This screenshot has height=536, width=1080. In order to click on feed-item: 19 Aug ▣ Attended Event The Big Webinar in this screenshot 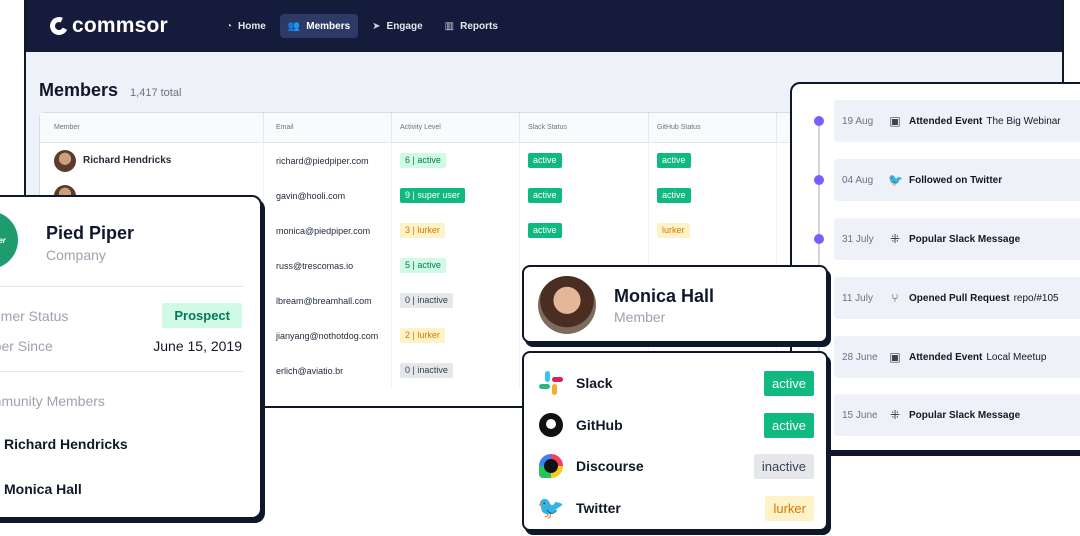, I will do `click(957, 121)`.